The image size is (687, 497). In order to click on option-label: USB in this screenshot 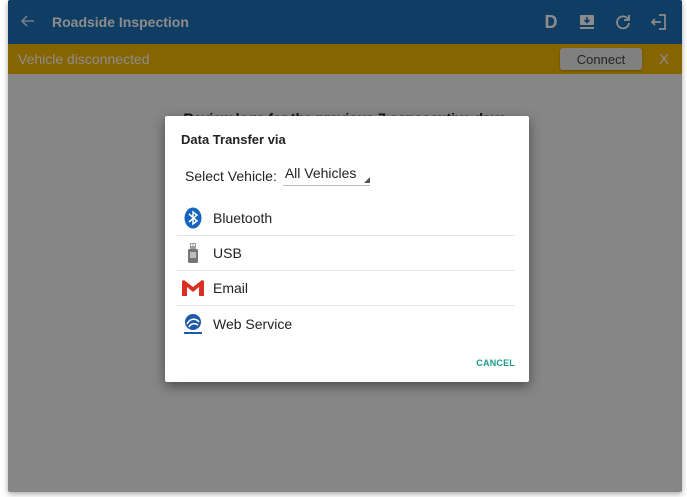, I will do `click(227, 253)`.